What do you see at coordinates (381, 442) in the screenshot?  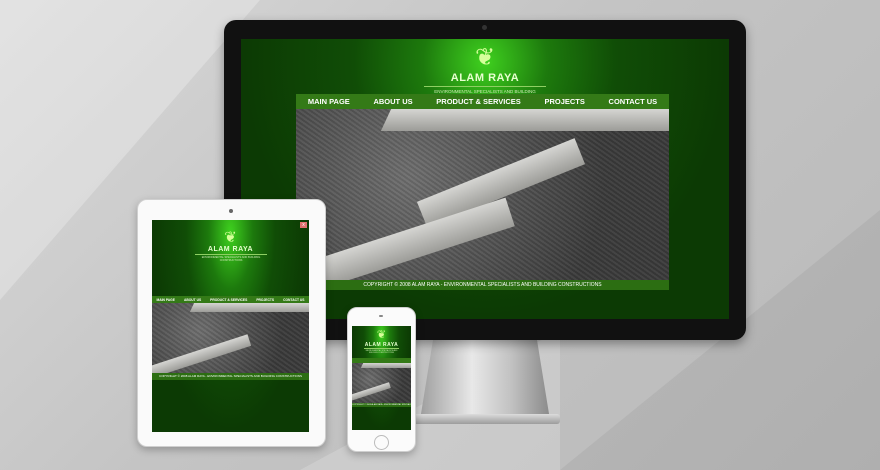 I see `home-button` at bounding box center [381, 442].